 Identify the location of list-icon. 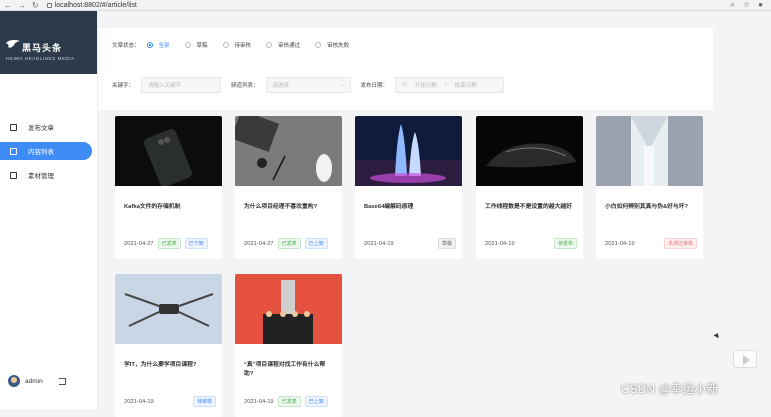
(13, 151).